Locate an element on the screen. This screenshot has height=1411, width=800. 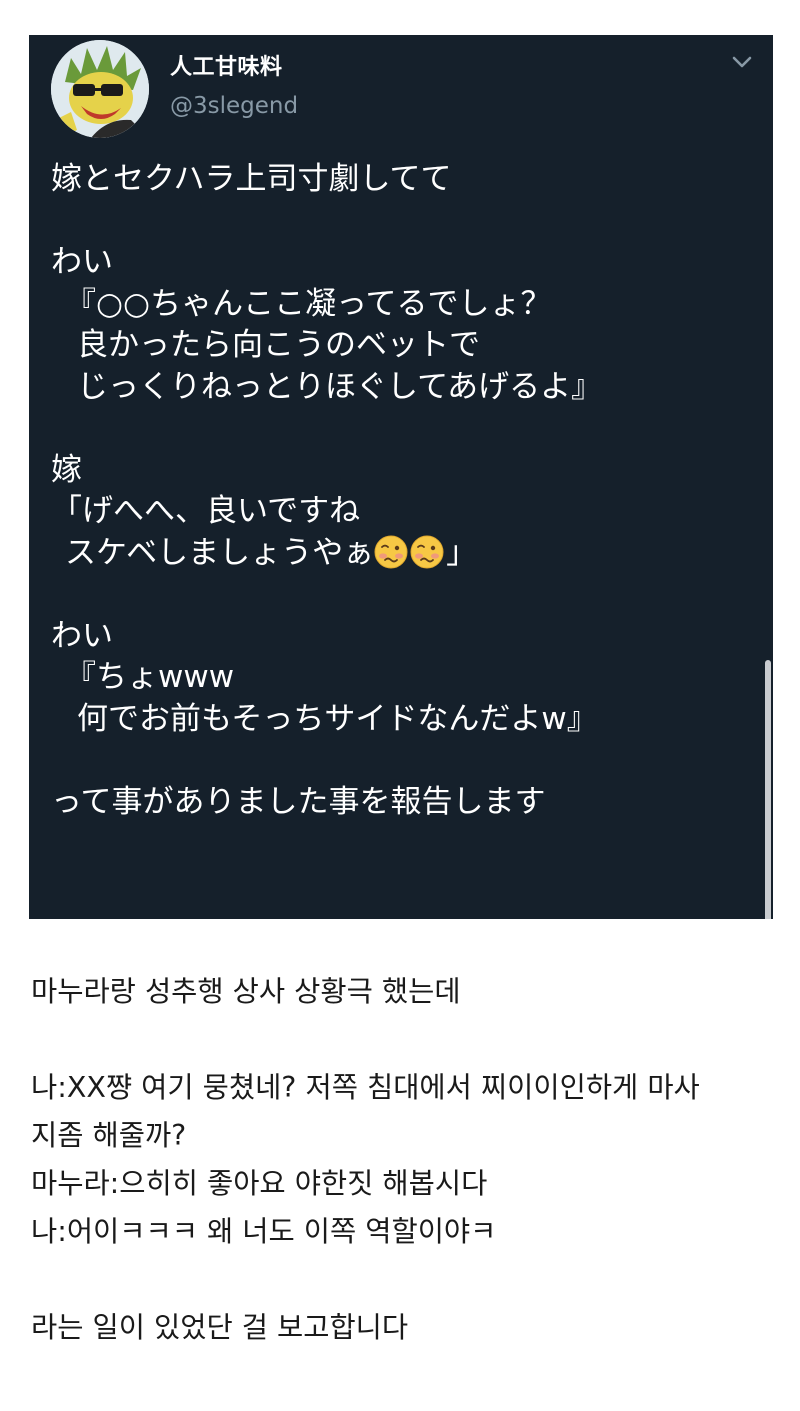
tweet-line: 嫁 is located at coordinates (66, 469).